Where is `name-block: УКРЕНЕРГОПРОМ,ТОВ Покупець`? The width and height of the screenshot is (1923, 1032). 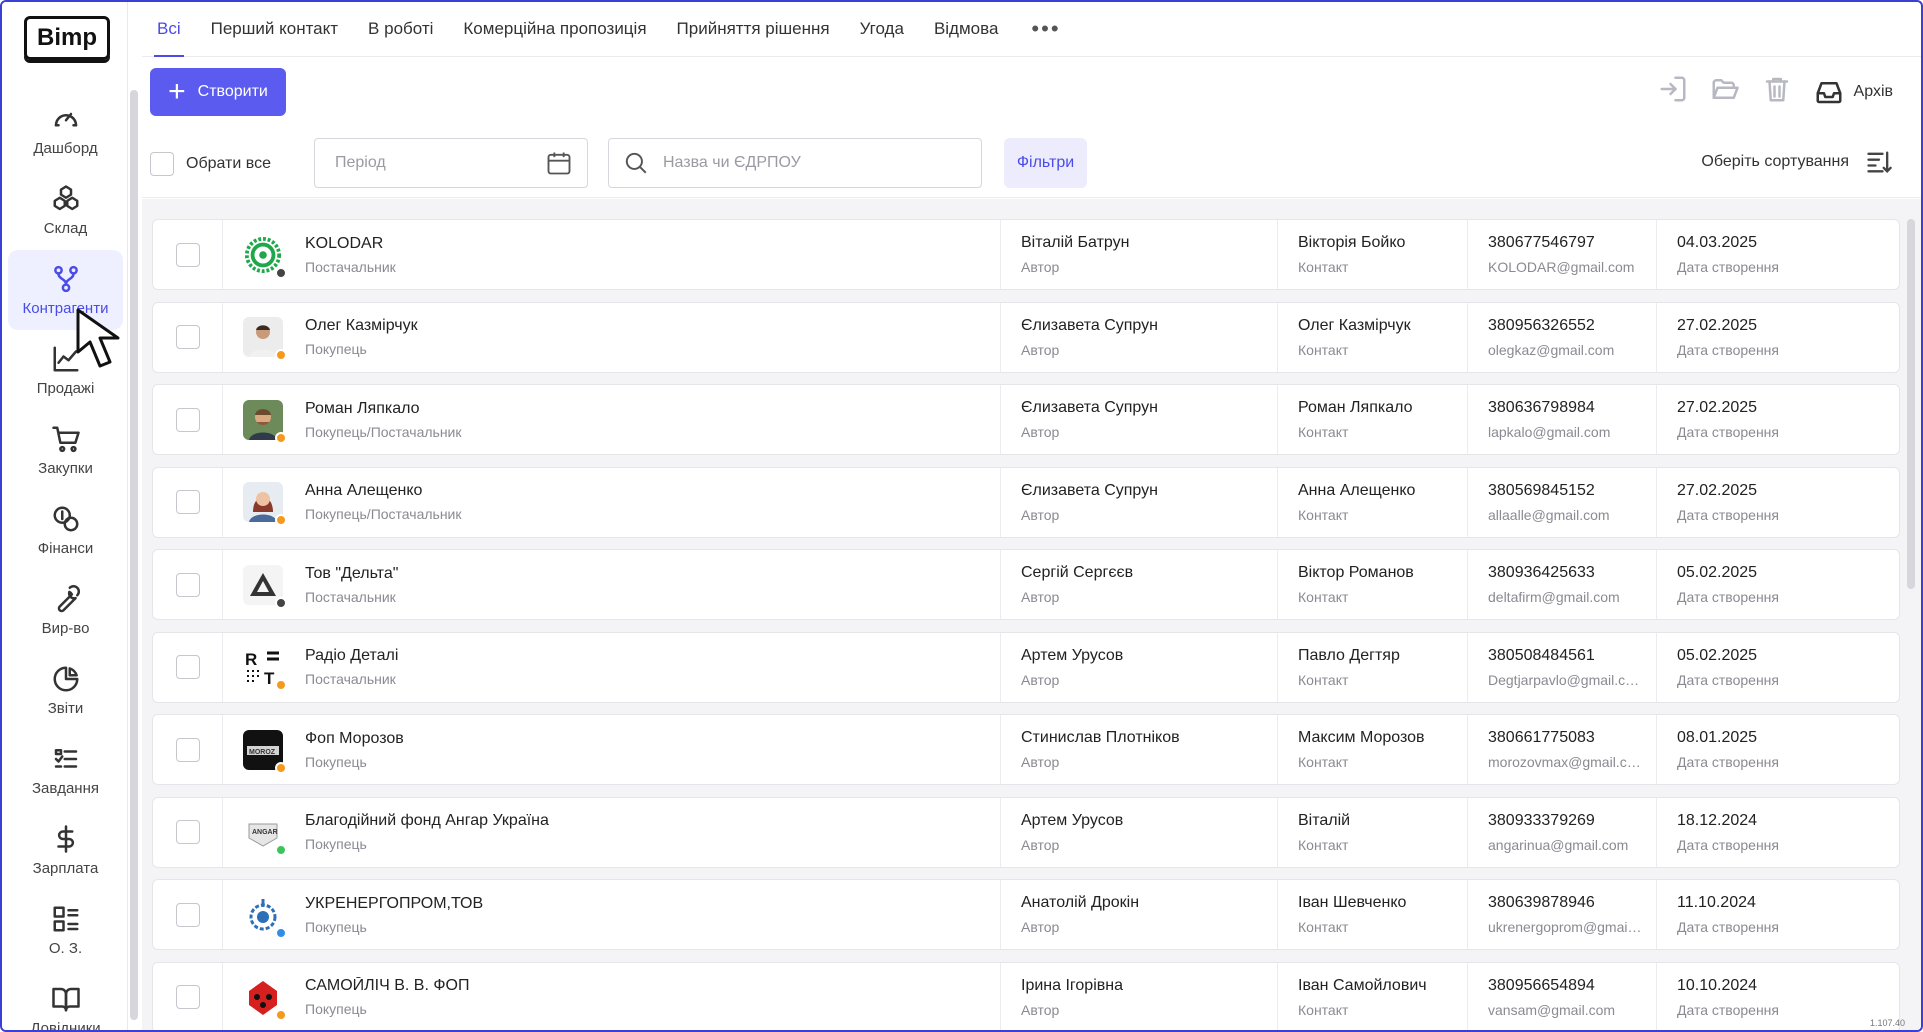
name-block: УКРЕНЕРГОПРОМ,ТОВ Покупець is located at coordinates (394, 915).